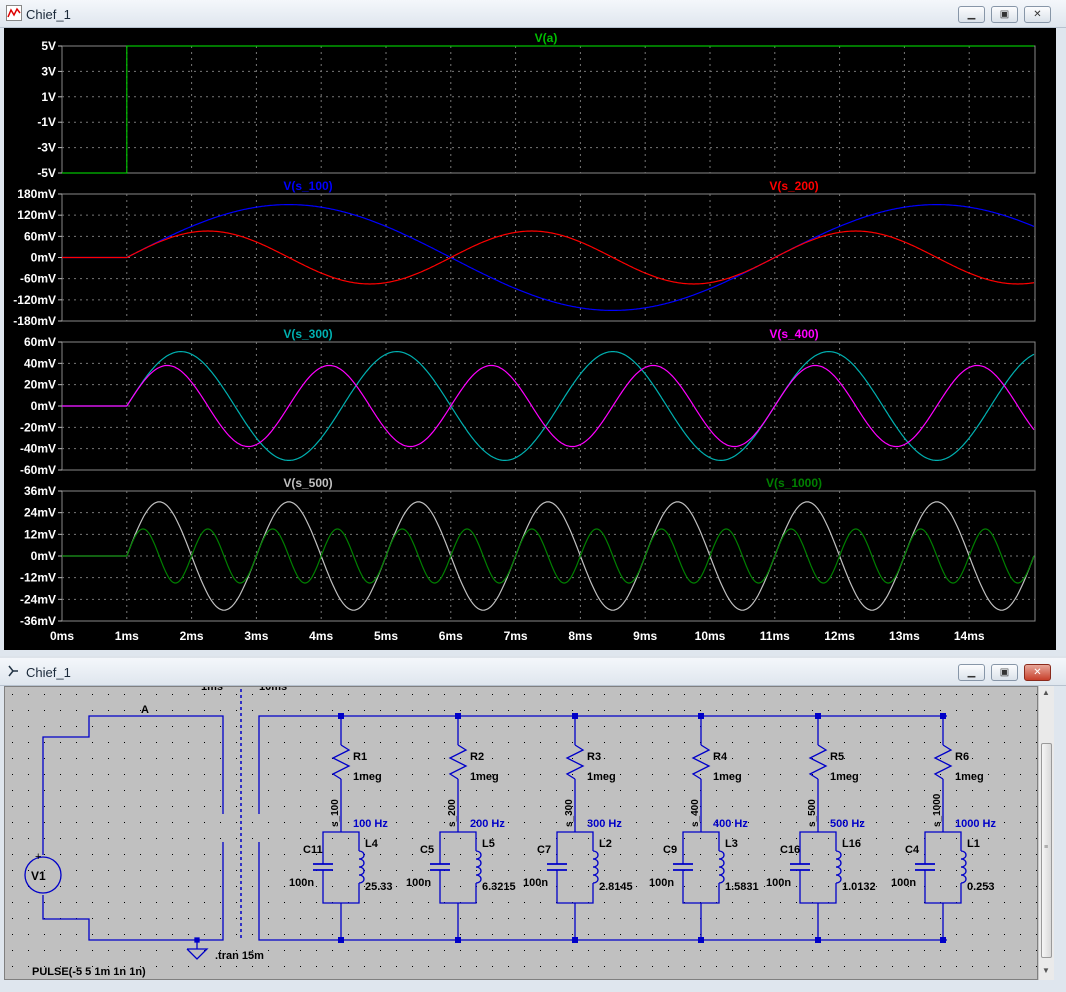 This screenshot has height=992, width=1066. Describe the element at coordinates (307, 483) in the screenshot. I see `trace-label: V(s_500)` at that location.